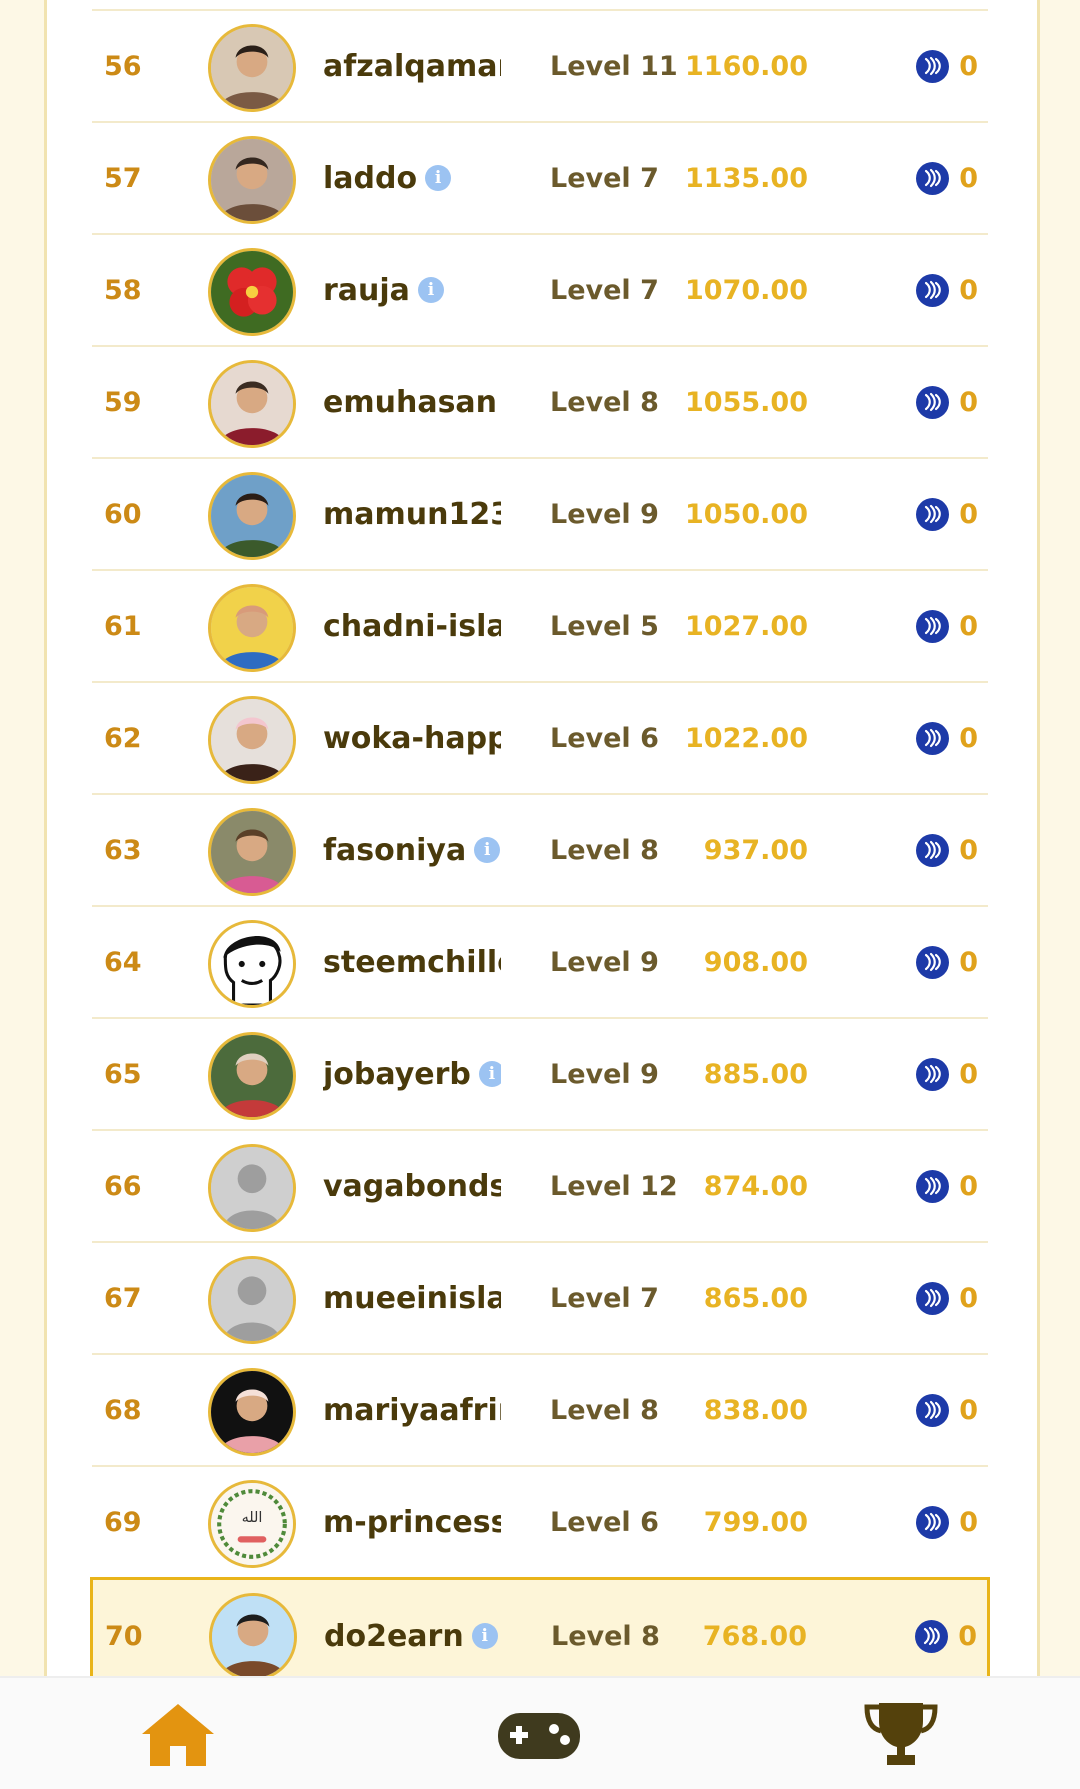 Image resolution: width=1080 pixels, height=1789 pixels. I want to click on username-cell: do2earn i, so click(413, 1628).